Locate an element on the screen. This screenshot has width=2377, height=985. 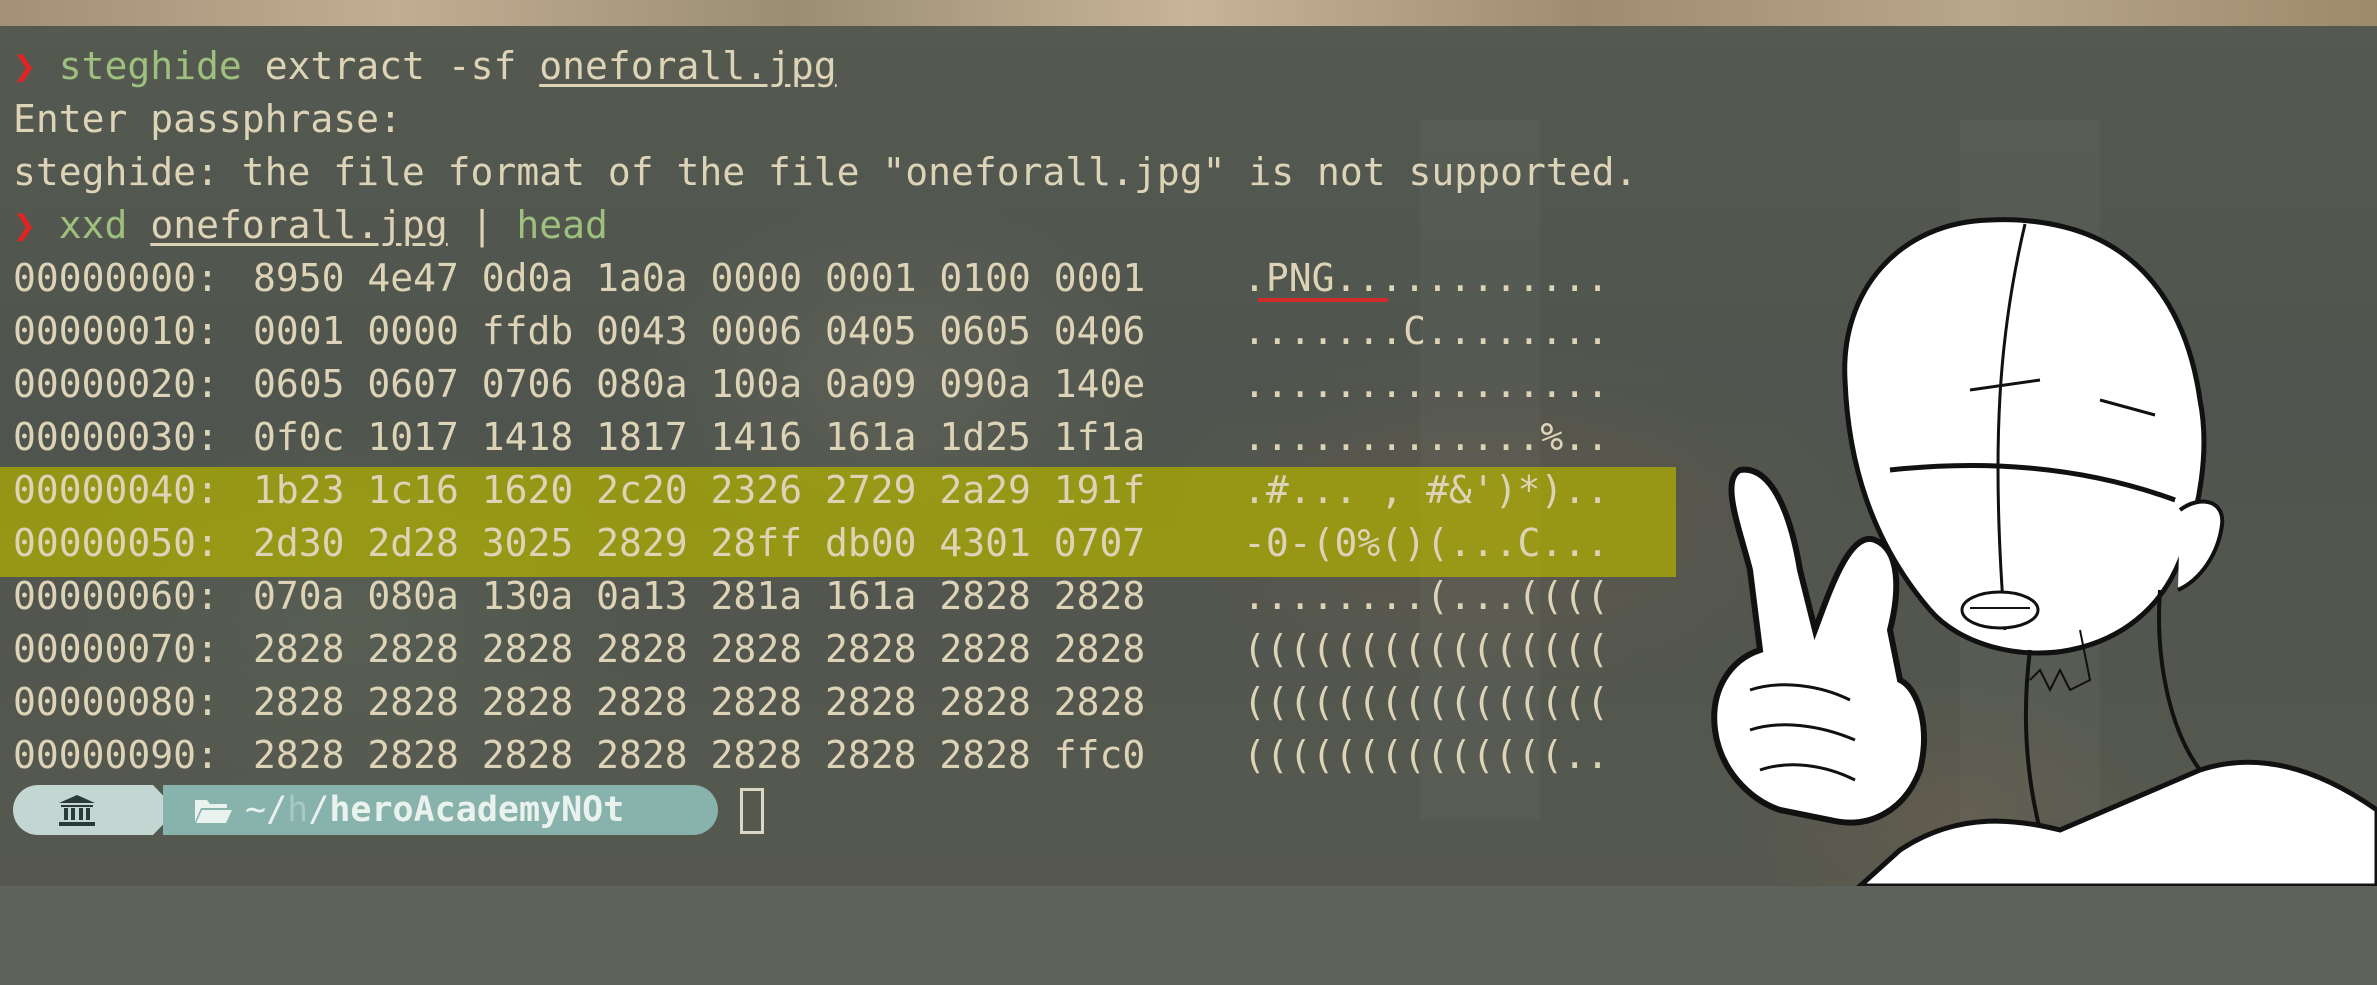
hex-offset: 00000080: is located at coordinates (116, 702).